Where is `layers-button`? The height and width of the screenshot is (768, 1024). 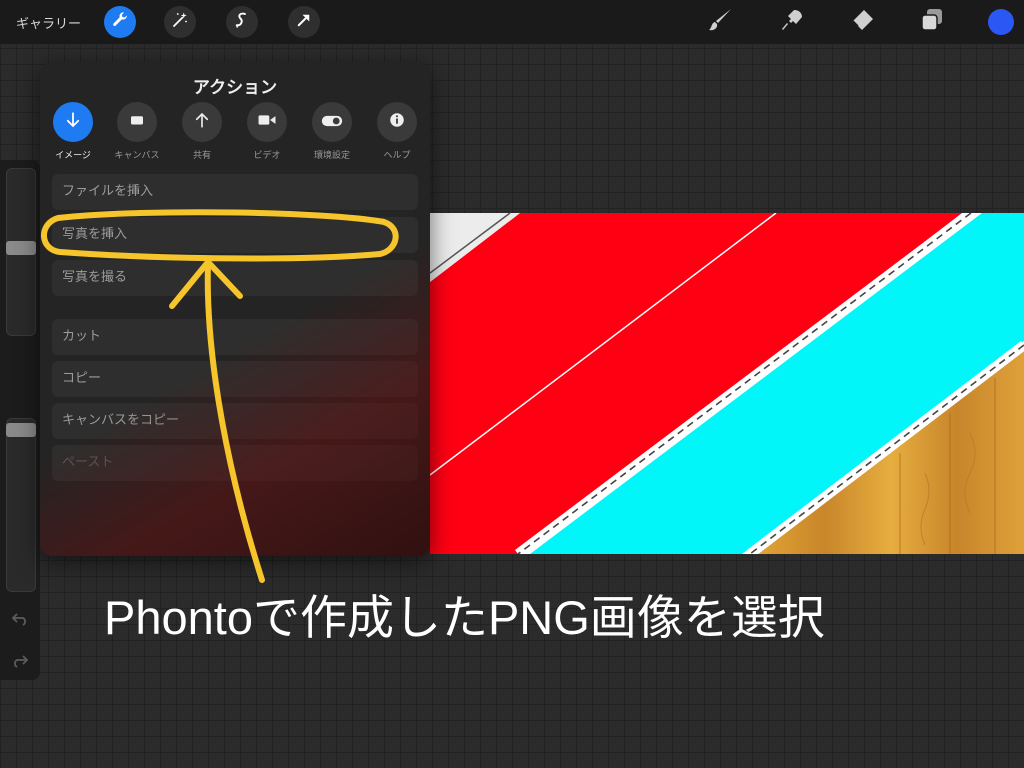
layers-button is located at coordinates (932, 22).